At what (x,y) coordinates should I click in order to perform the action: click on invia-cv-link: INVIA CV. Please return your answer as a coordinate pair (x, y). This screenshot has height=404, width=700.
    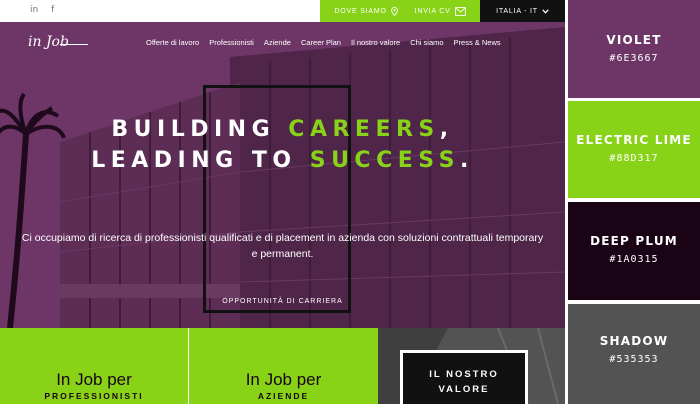
    Looking at the image, I should click on (440, 11).